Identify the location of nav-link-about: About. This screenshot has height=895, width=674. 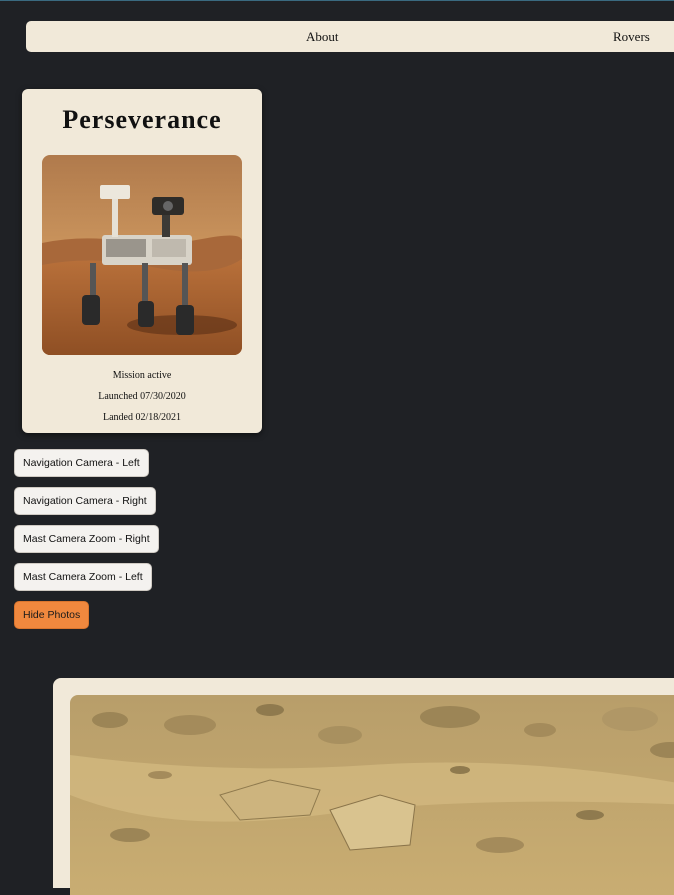
(322, 37).